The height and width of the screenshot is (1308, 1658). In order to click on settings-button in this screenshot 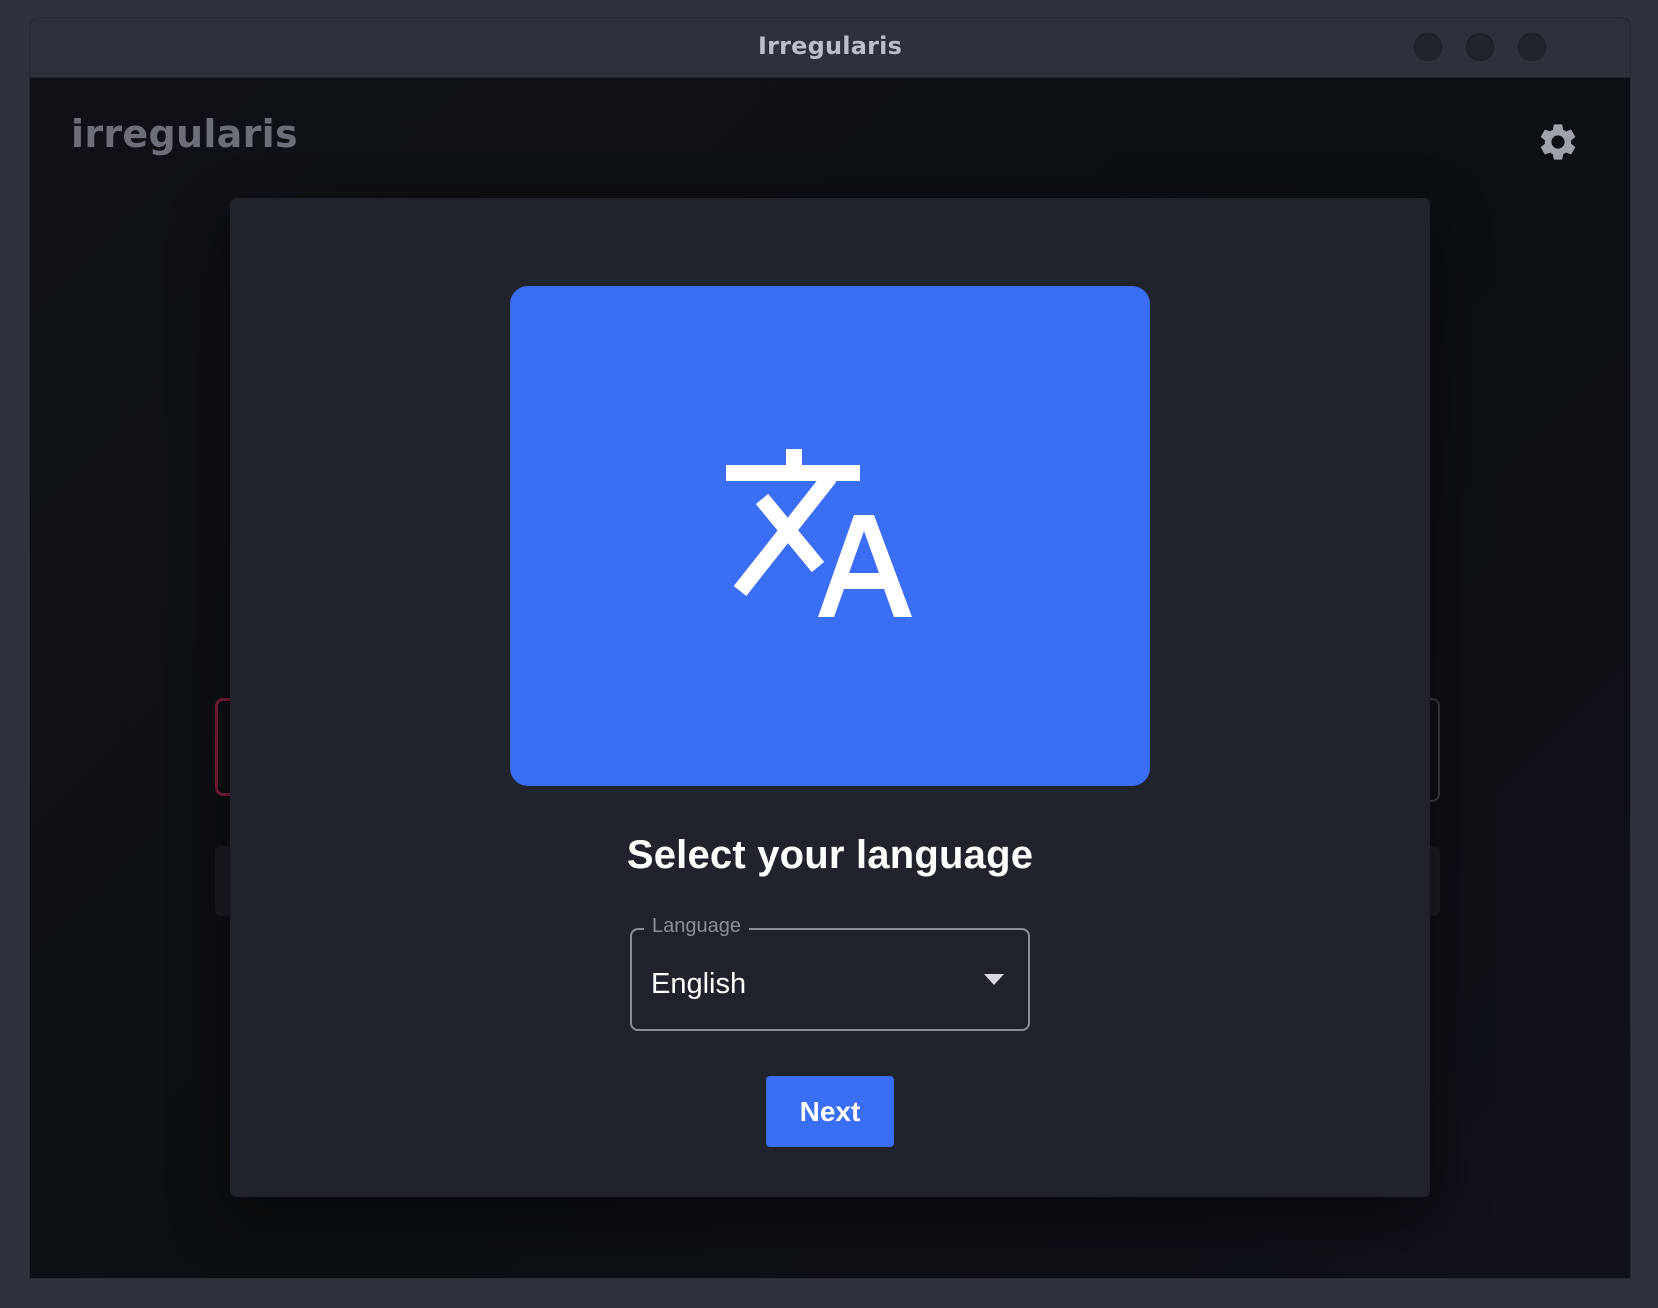, I will do `click(1558, 142)`.